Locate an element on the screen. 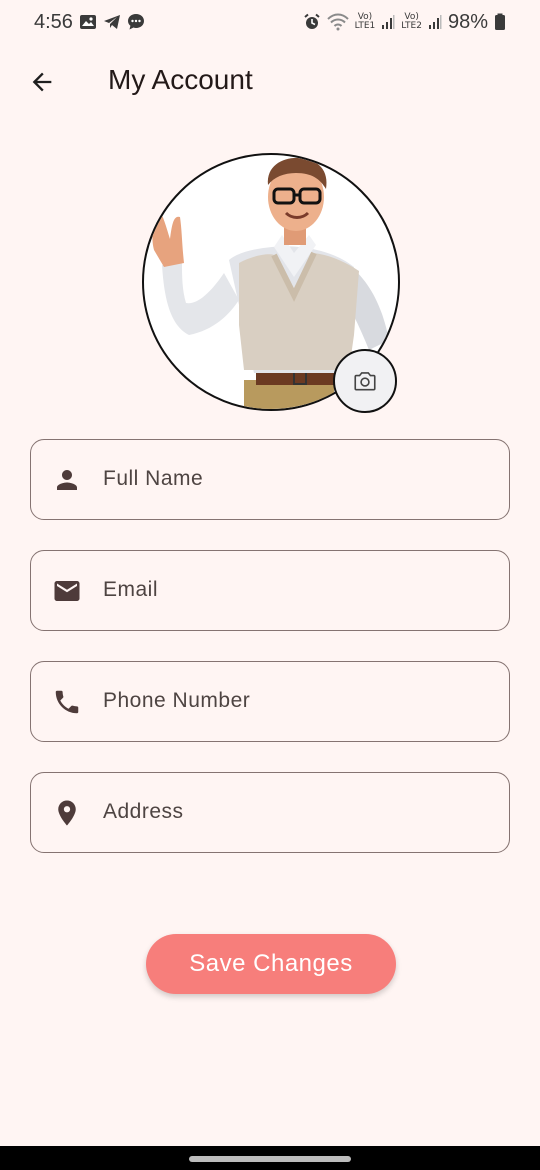 The height and width of the screenshot is (1170, 540). email-input is located at coordinates (298, 590).